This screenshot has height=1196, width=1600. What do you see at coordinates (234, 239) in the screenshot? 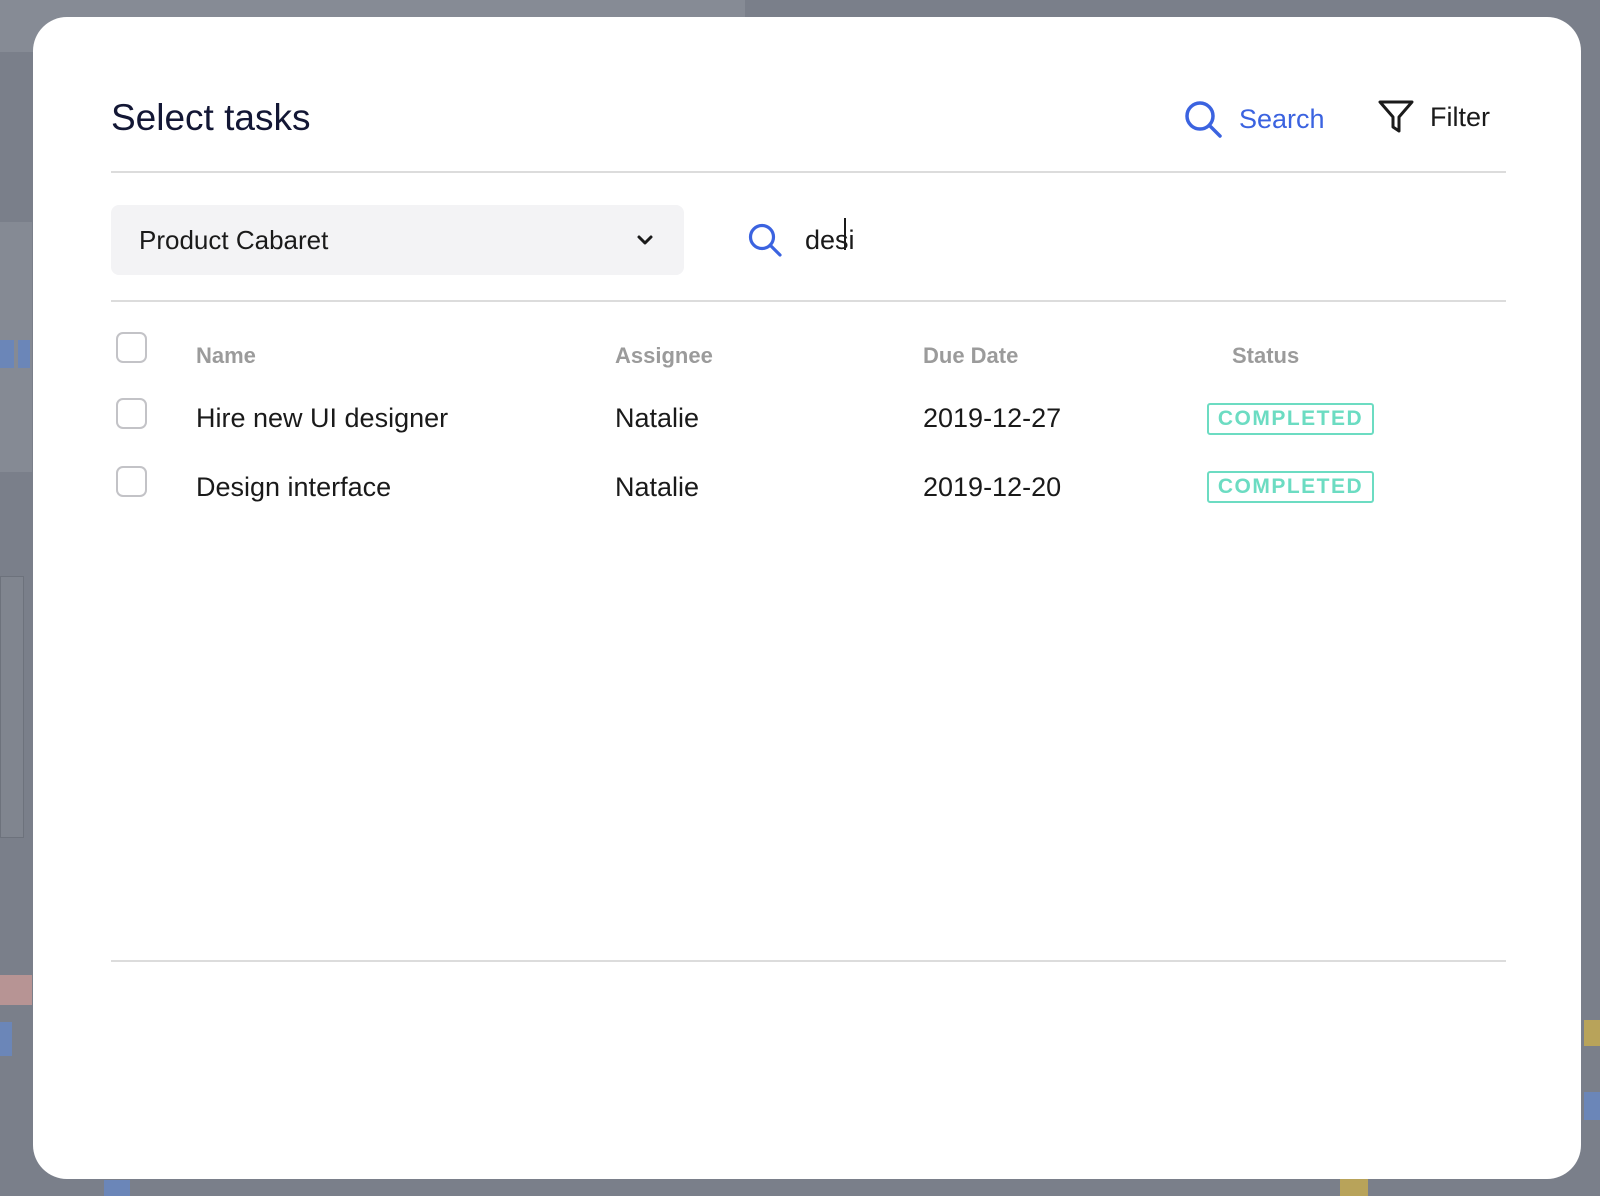
I see `project-select-value: Product Cabaret` at bounding box center [234, 239].